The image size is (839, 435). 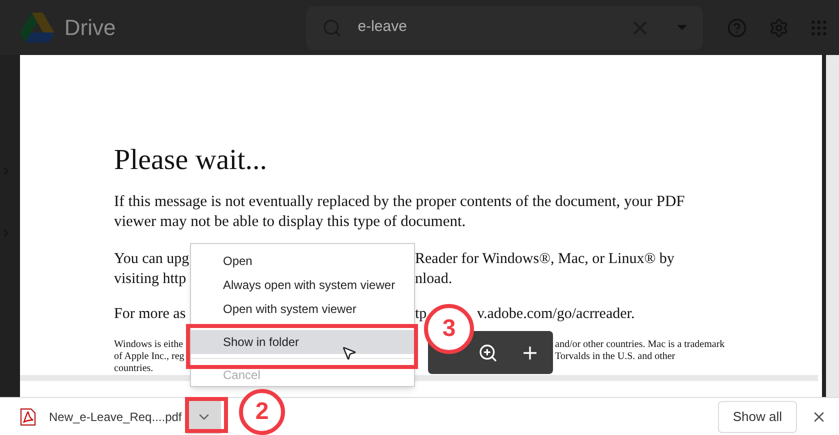 What do you see at coordinates (37, 27) in the screenshot?
I see `triangle-logo-icon` at bounding box center [37, 27].